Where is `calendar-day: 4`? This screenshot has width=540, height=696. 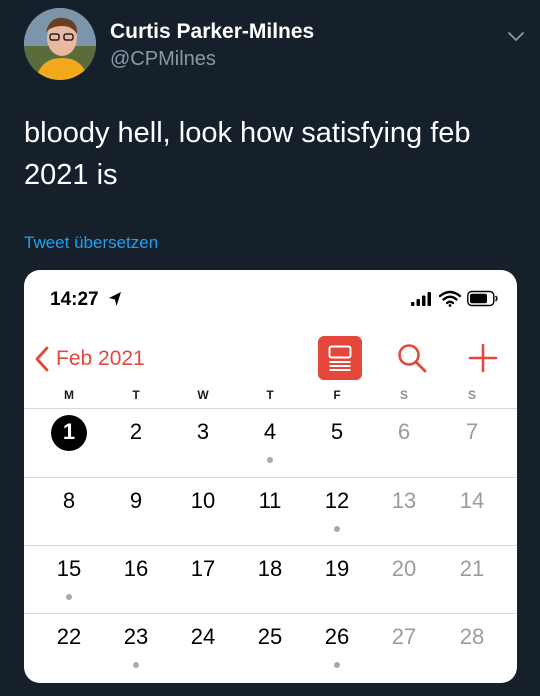
calendar-day: 4 is located at coordinates (270, 442).